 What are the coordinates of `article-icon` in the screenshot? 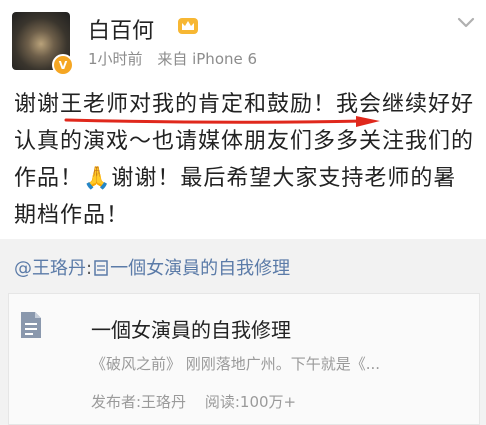 It's located at (101, 268).